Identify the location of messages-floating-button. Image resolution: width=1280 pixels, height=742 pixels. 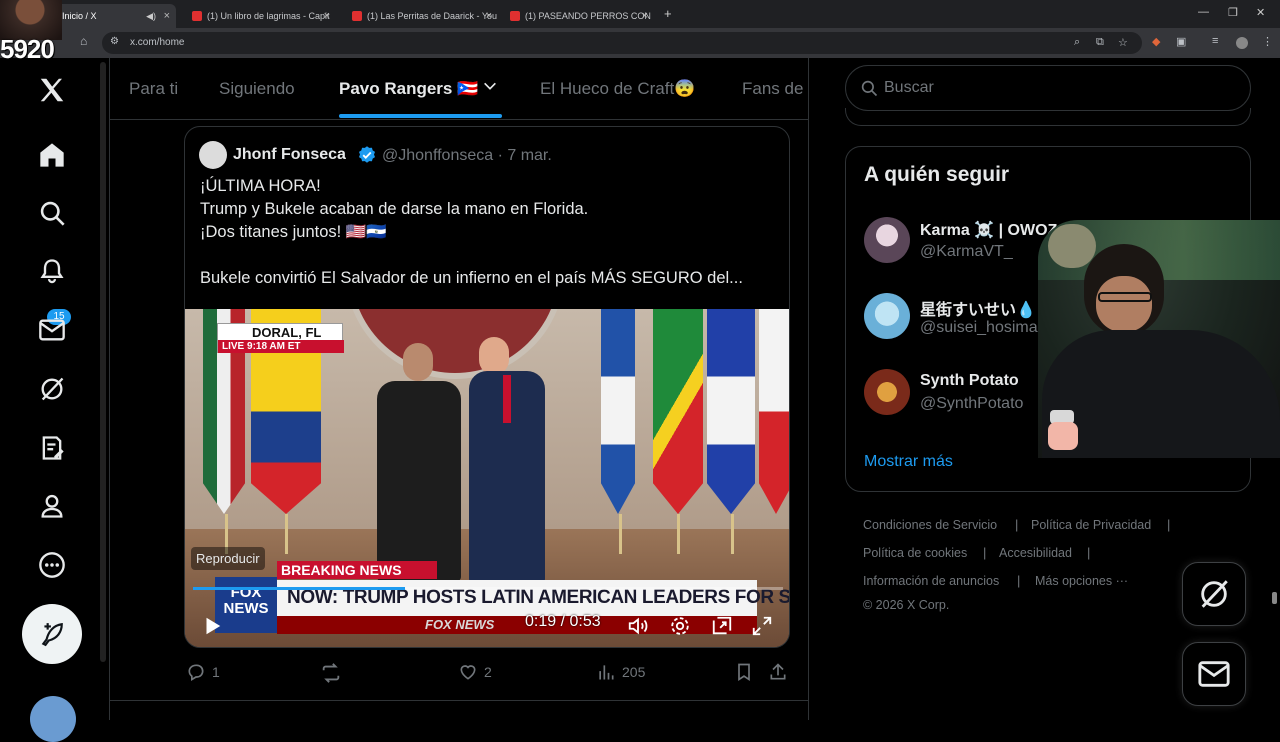
(1214, 674).